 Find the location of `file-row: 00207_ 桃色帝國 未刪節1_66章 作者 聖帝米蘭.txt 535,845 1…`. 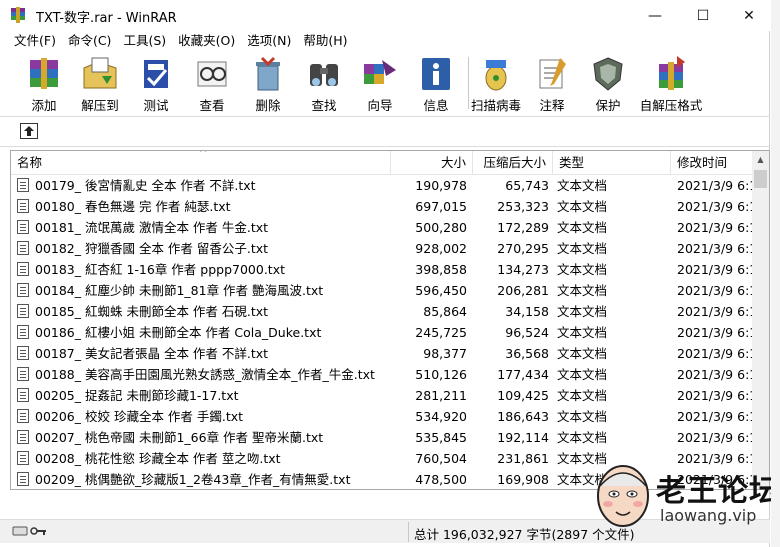

file-row: 00207_ 桃色帝國 未刪節1_66章 作者 聖帝米蘭.txt 535,845 1… is located at coordinates (384, 437).